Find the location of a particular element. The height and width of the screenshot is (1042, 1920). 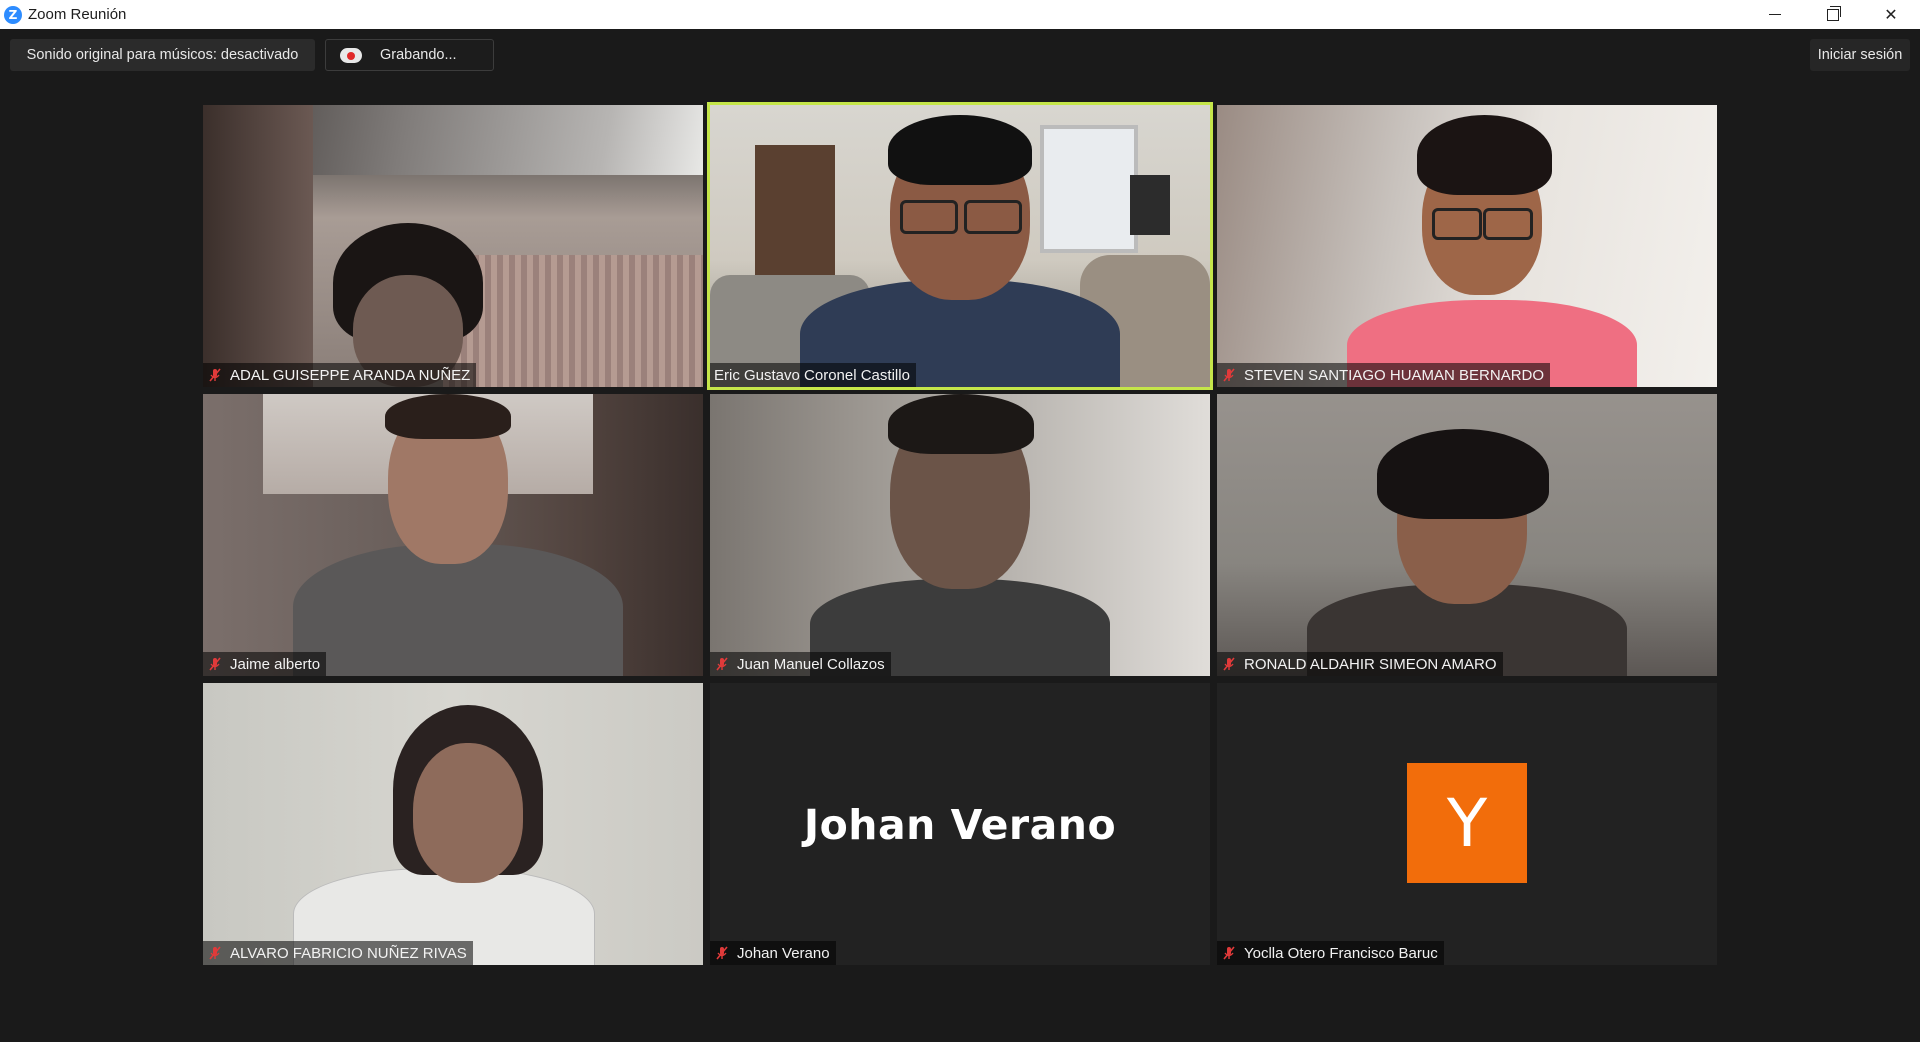

participant-name: STEVEN SANTIAGO HUAMAN BERNARDO is located at coordinates (1394, 375).